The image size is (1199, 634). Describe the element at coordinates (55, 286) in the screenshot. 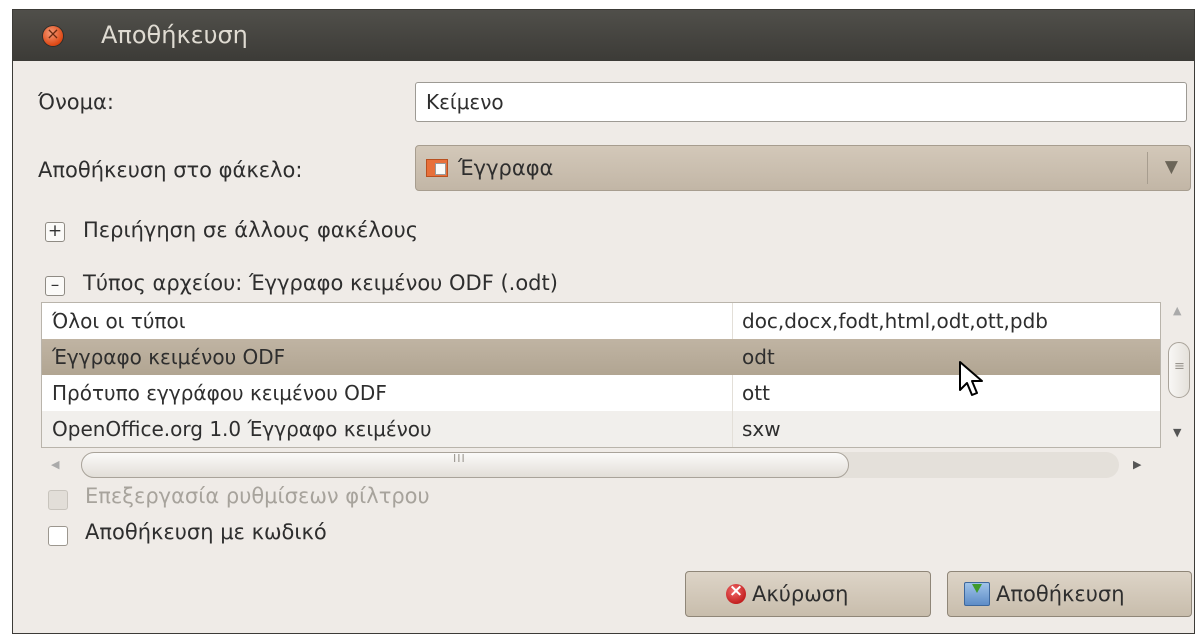

I see `filetype-expander-icon: –` at that location.